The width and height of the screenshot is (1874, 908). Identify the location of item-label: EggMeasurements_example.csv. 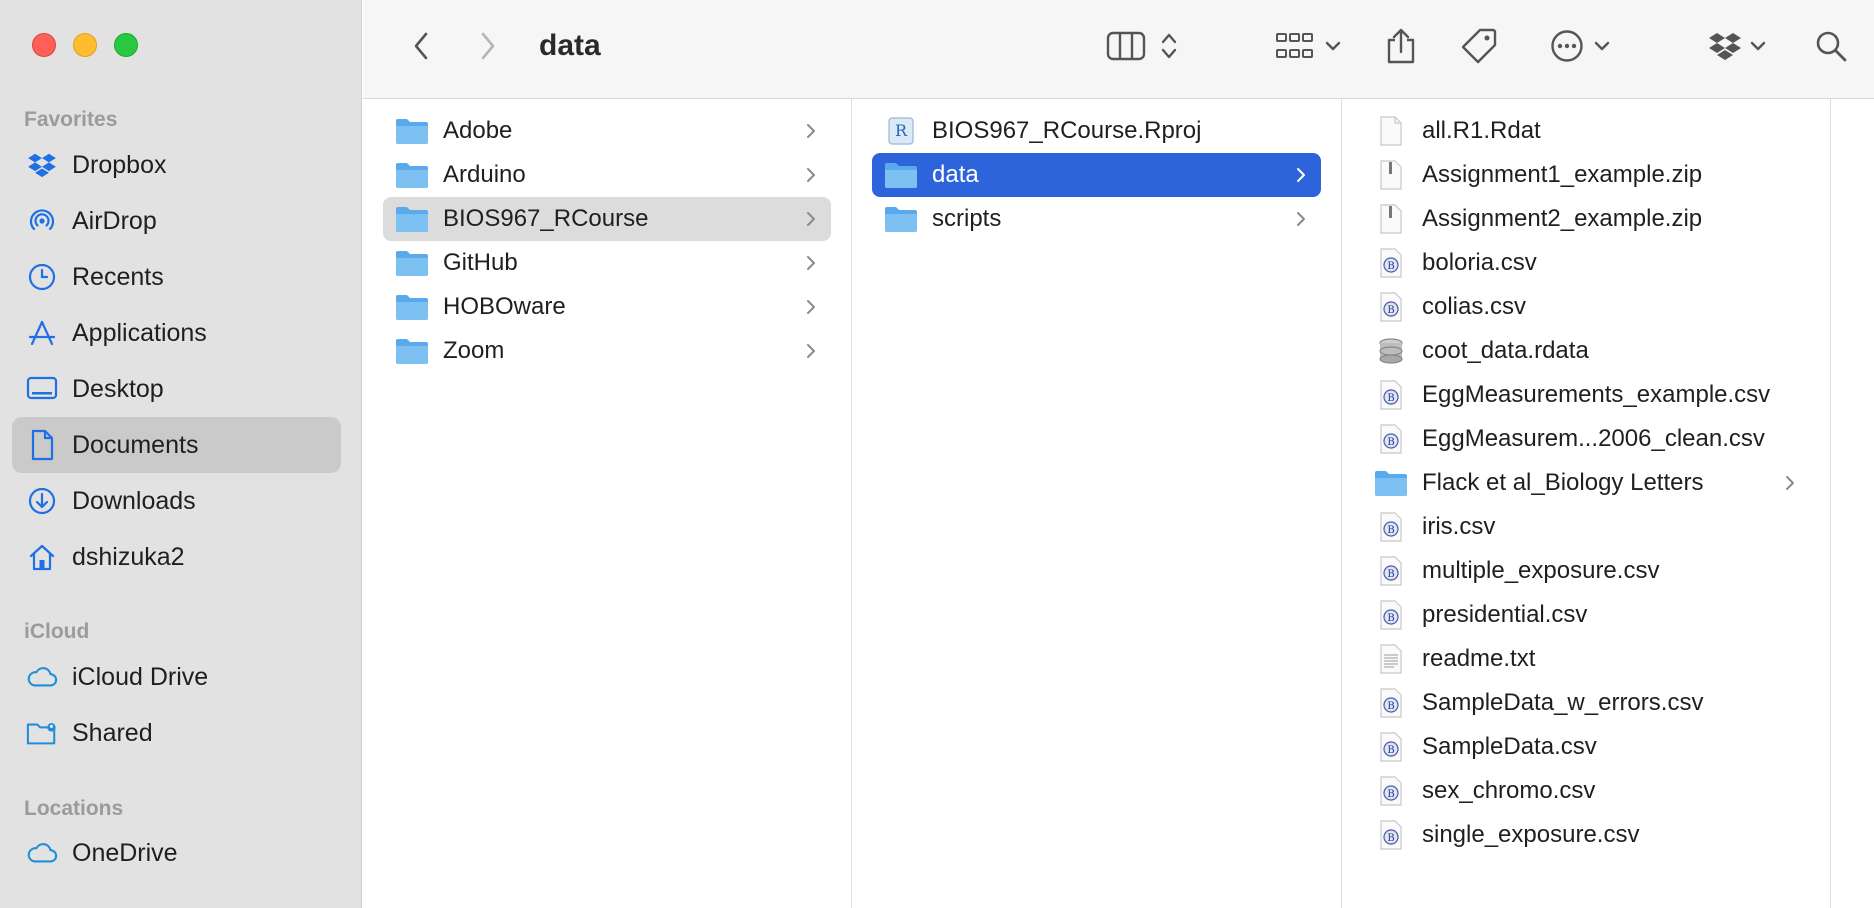
(1596, 394).